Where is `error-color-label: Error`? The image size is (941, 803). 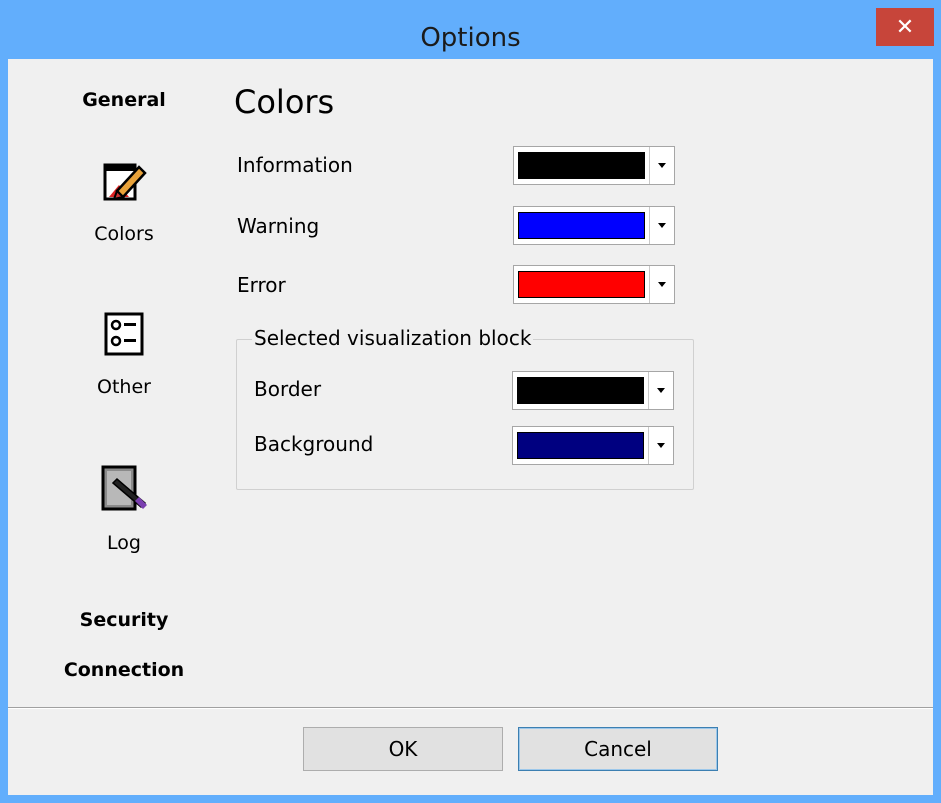
error-color-label: Error is located at coordinates (261, 285).